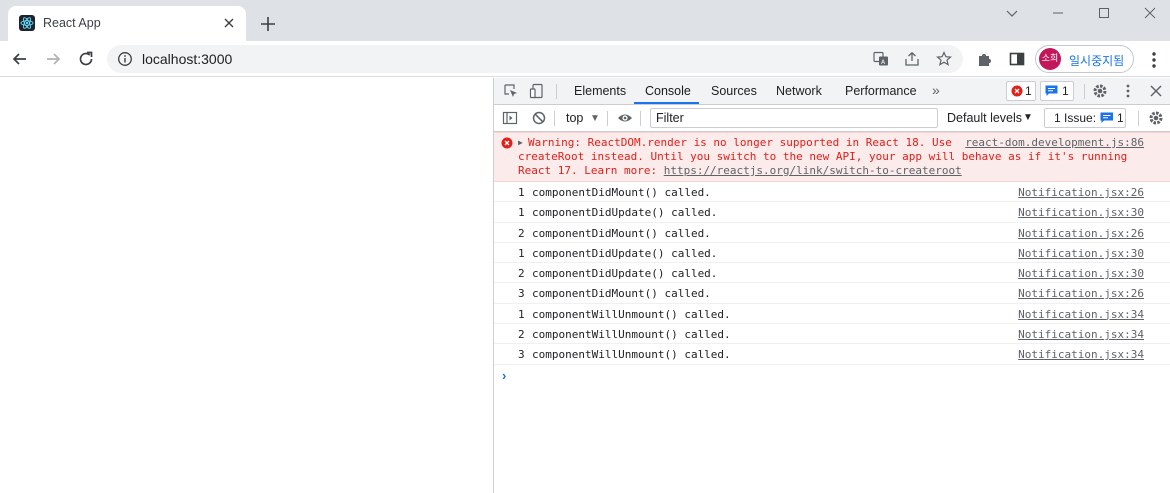 The image size is (1170, 493). What do you see at coordinates (1107, 118) in the screenshot?
I see `issue-message-icon` at bounding box center [1107, 118].